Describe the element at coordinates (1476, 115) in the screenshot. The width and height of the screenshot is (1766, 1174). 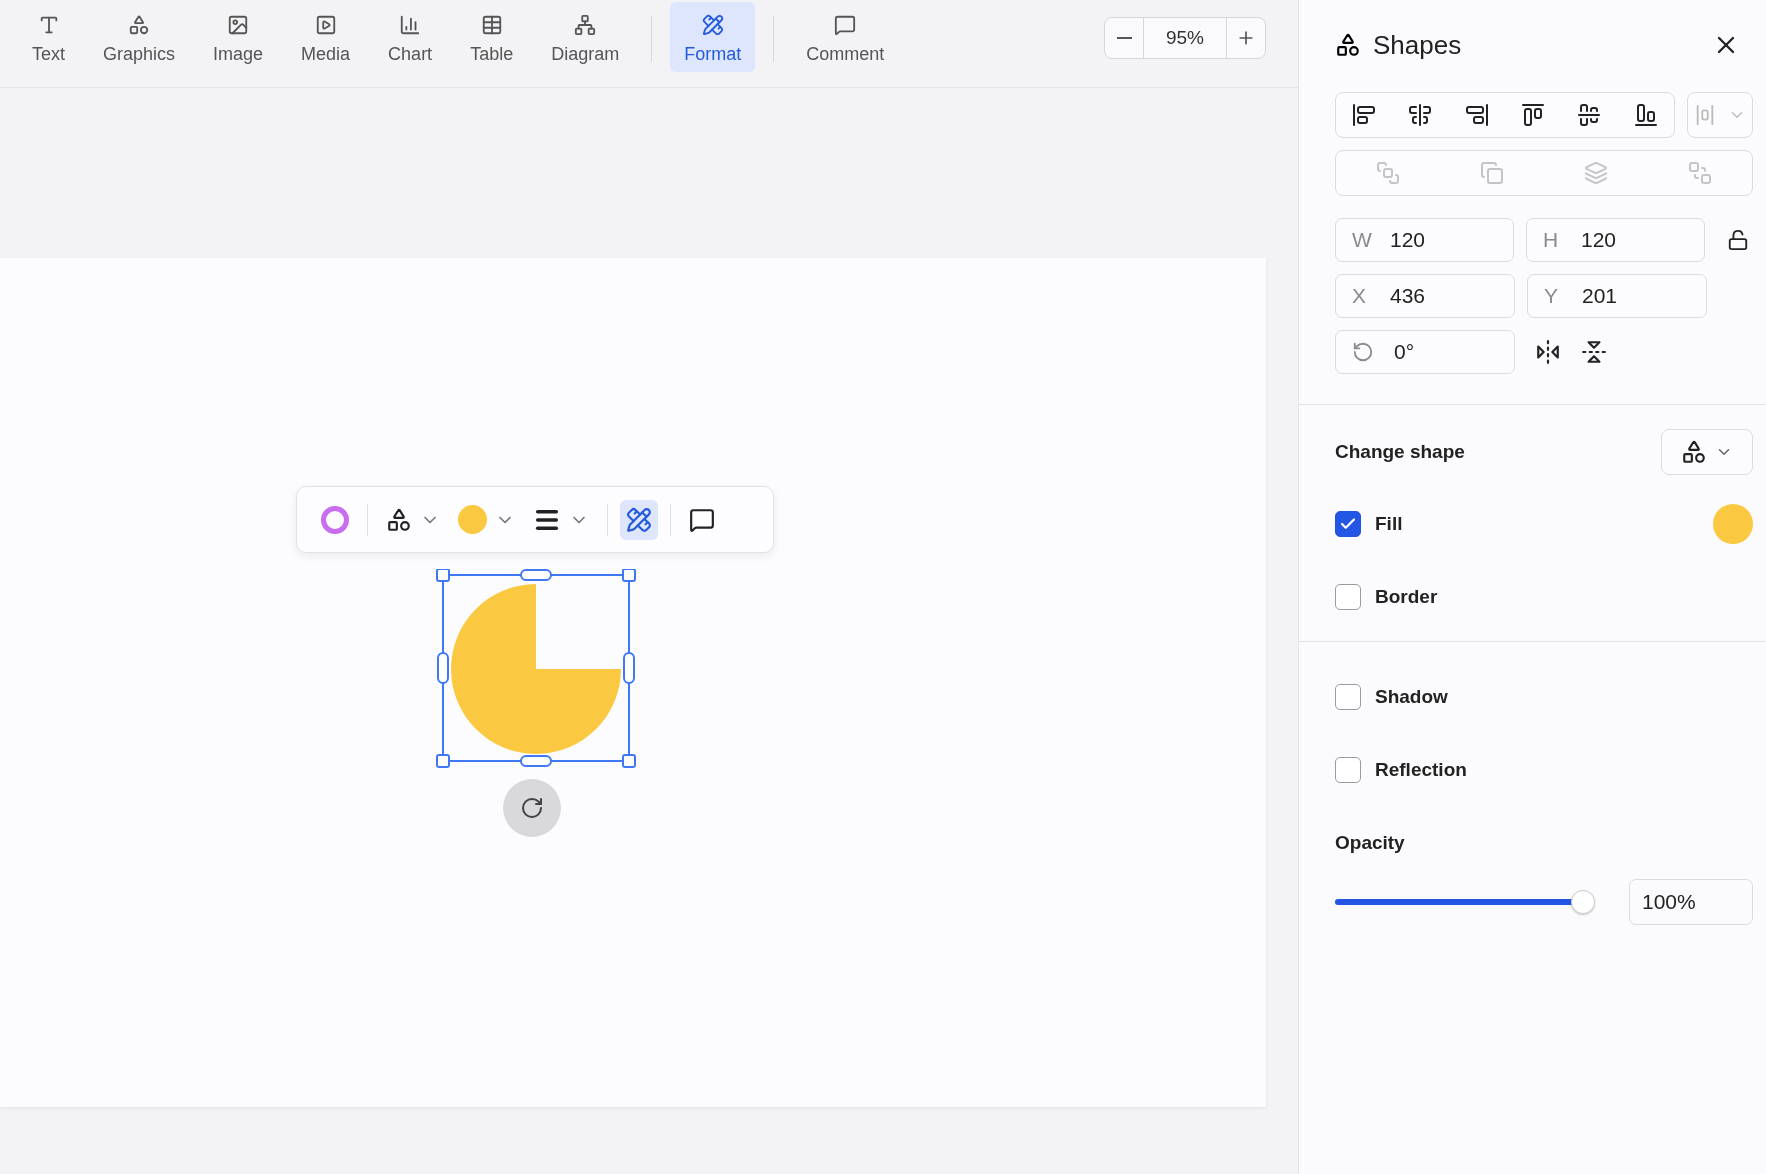
I see `align-right-icon` at that location.